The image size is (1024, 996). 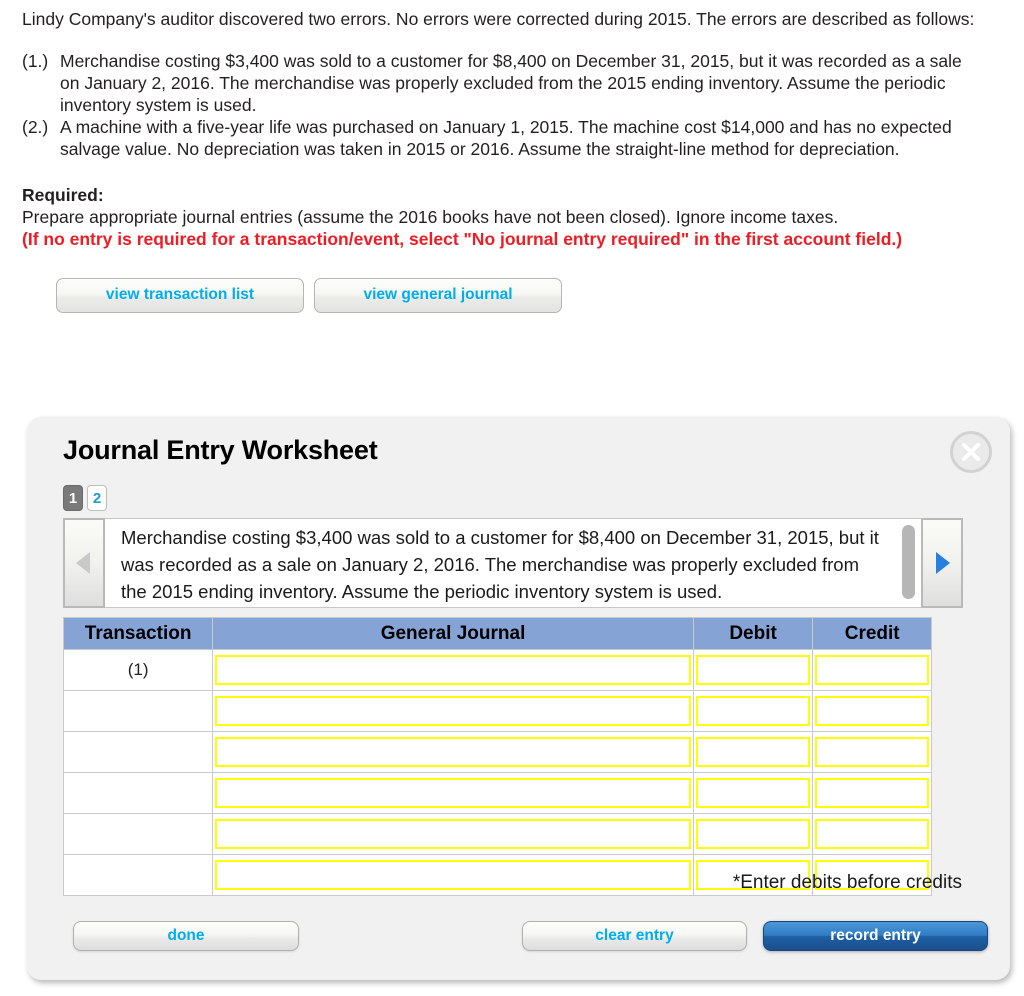 What do you see at coordinates (872, 633) in the screenshot?
I see `column-header-credit: Credit` at bounding box center [872, 633].